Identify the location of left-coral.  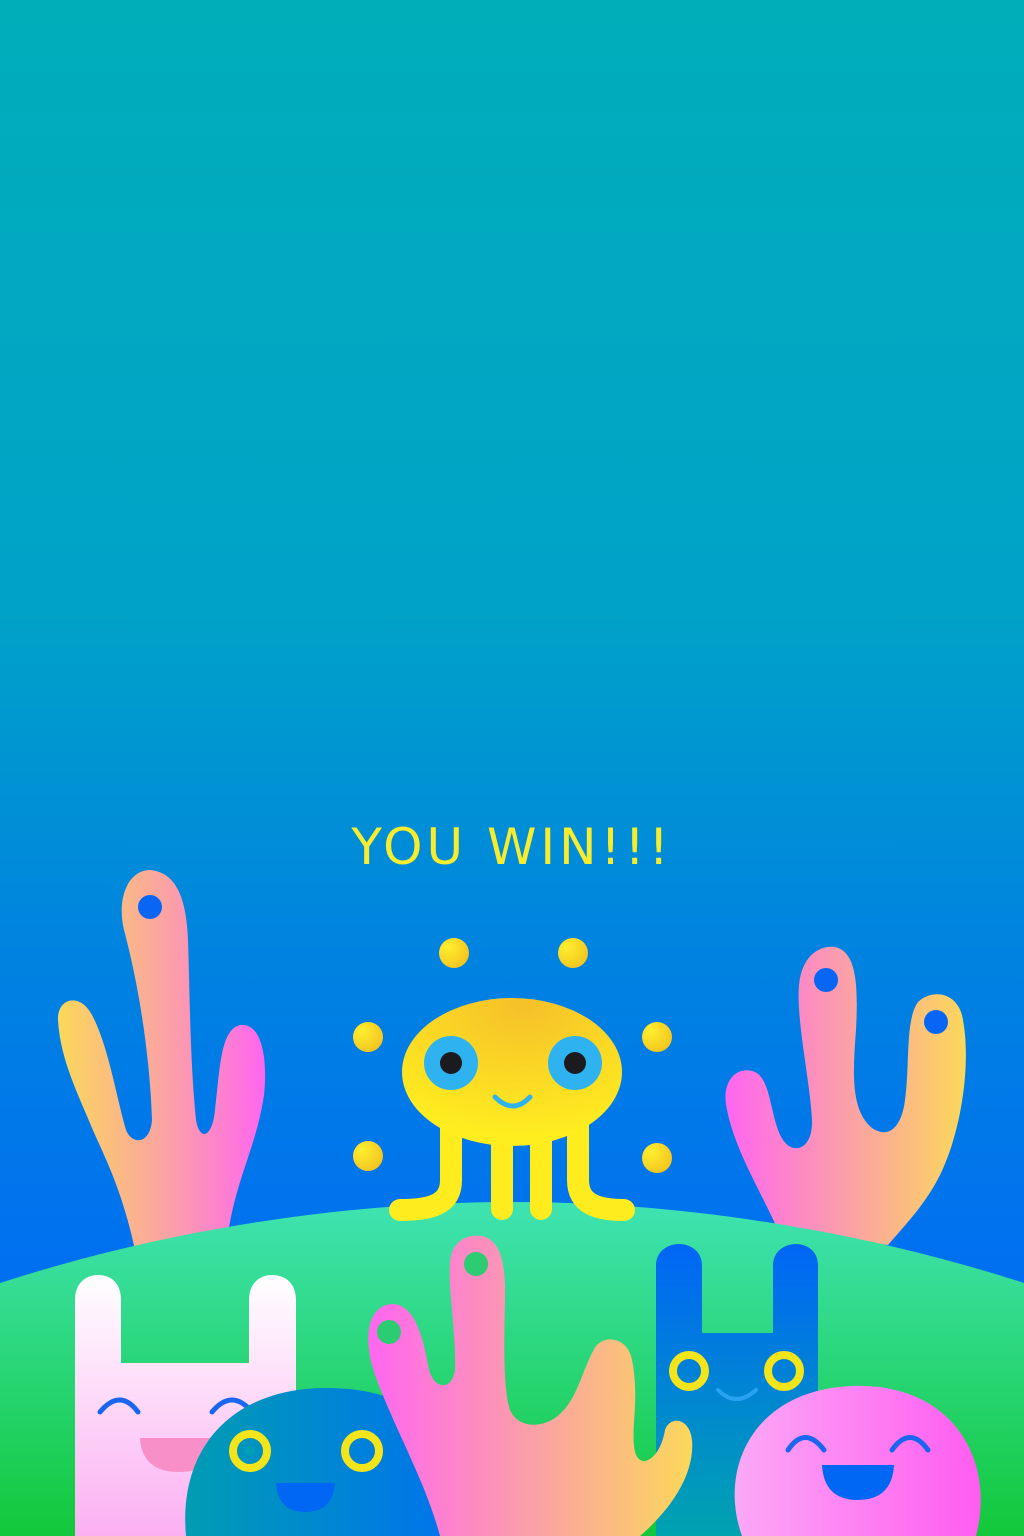
(161, 1060).